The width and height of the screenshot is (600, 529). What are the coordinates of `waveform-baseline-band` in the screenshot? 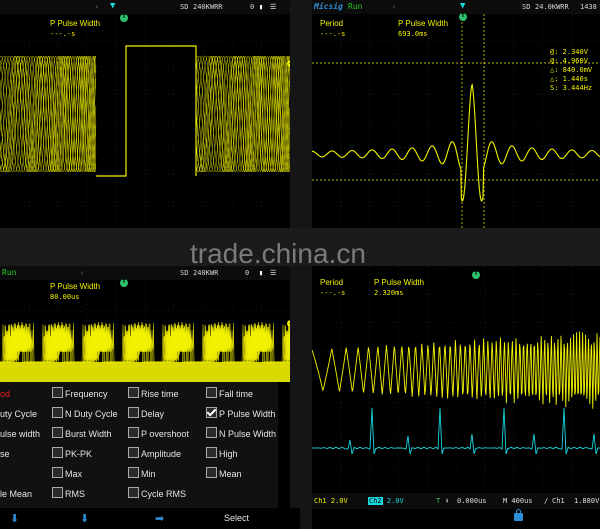 It's located at (145, 372).